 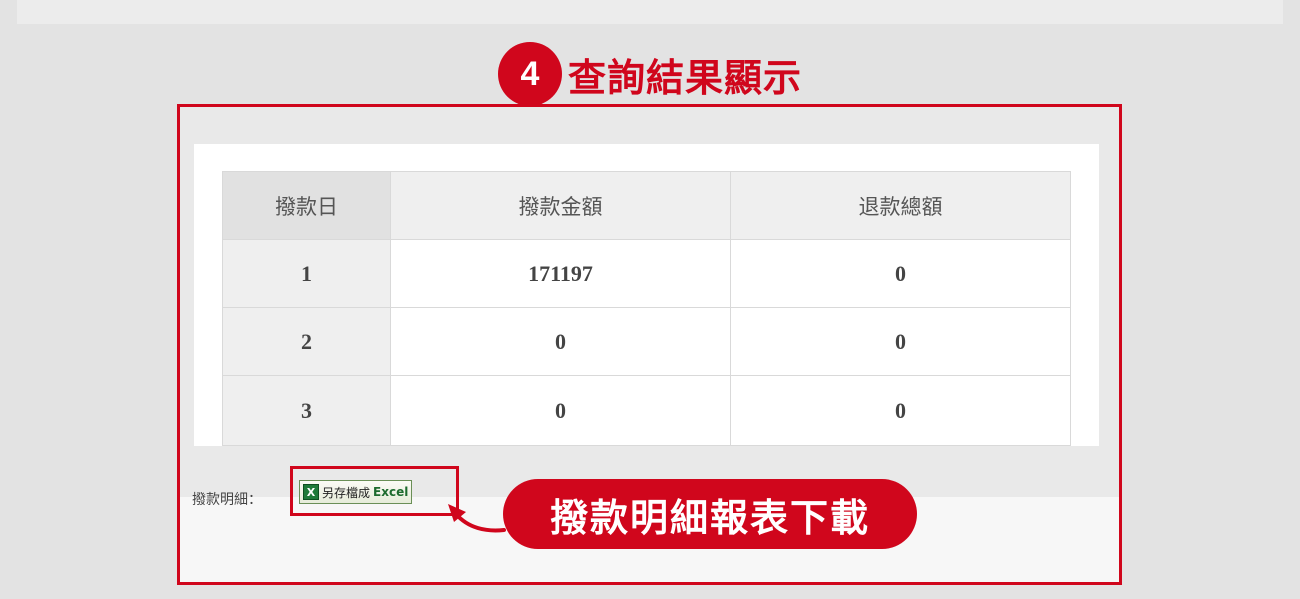 I want to click on table-header-row: 撥款日 撥款金額 退款總額, so click(x=646, y=205).